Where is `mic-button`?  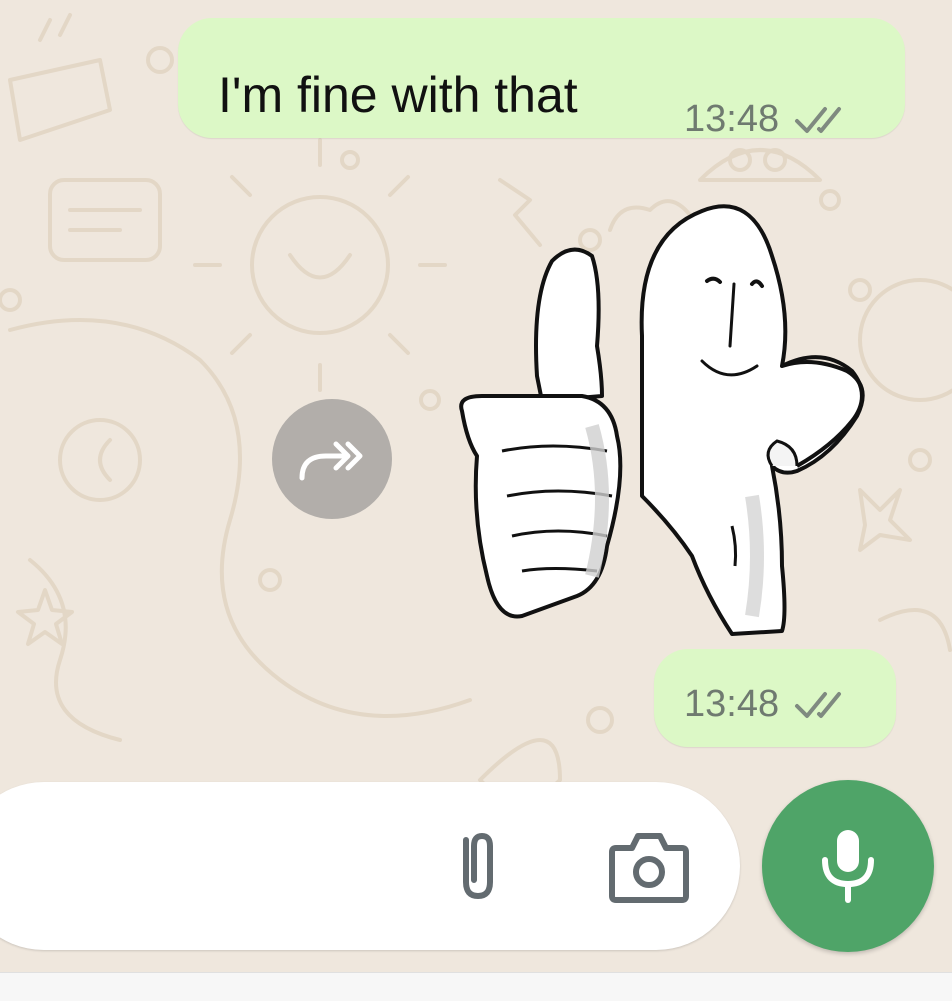 mic-button is located at coordinates (848, 866).